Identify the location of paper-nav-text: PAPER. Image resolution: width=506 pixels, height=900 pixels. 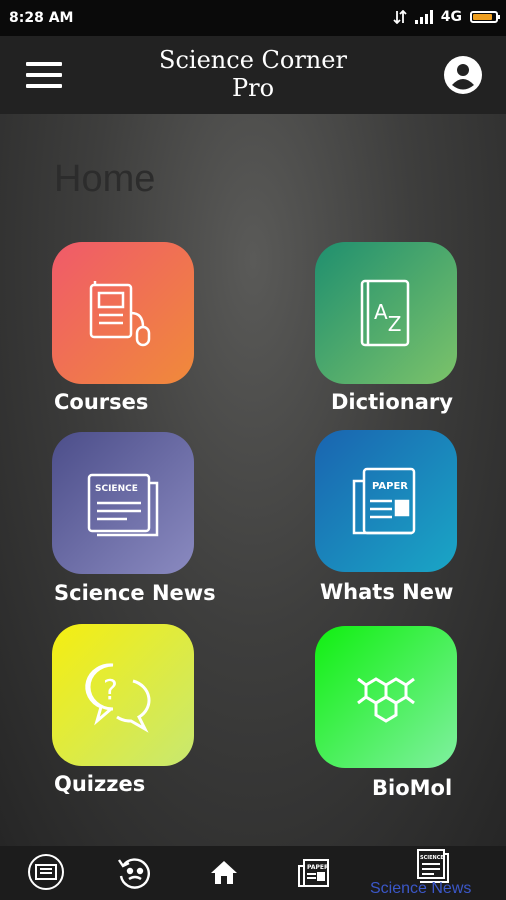
(318, 867).